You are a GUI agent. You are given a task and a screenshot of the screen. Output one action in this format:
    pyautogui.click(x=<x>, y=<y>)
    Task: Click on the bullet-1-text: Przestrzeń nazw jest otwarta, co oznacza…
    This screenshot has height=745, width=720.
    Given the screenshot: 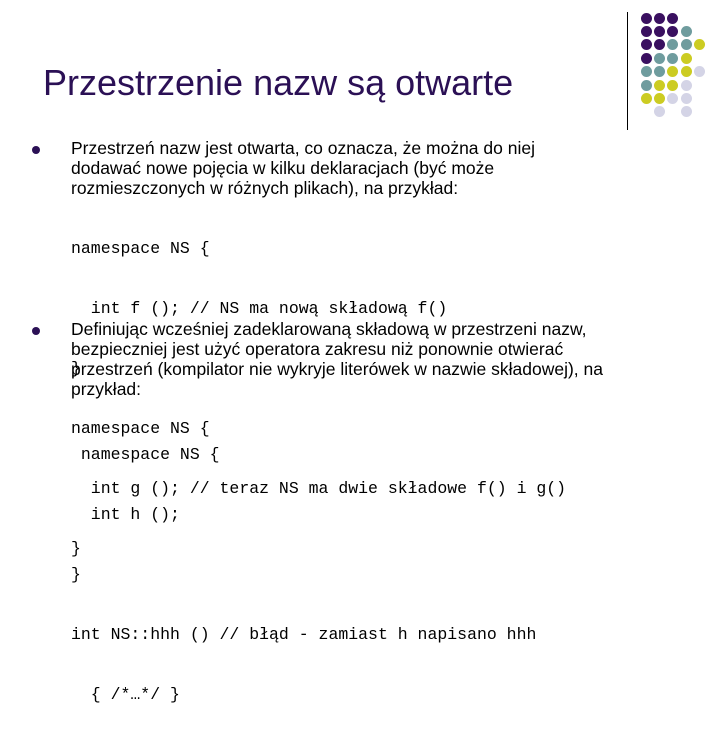 What is the action you would take?
    pyautogui.click(x=303, y=168)
    